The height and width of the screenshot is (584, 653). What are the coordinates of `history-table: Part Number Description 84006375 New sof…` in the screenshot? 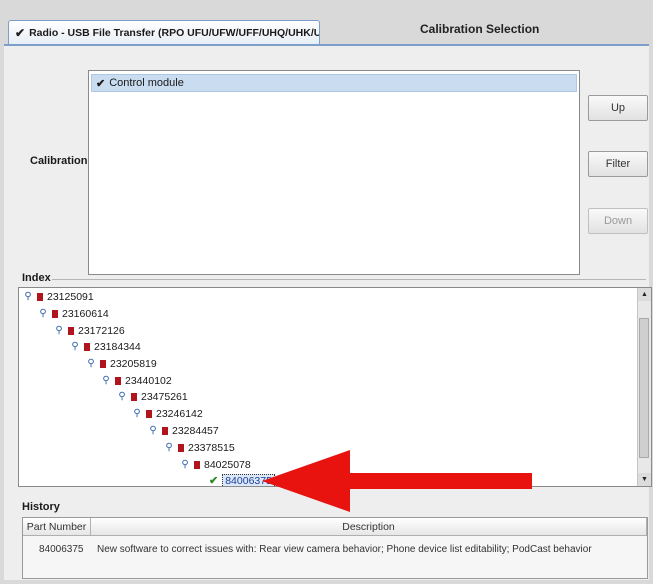 It's located at (335, 548).